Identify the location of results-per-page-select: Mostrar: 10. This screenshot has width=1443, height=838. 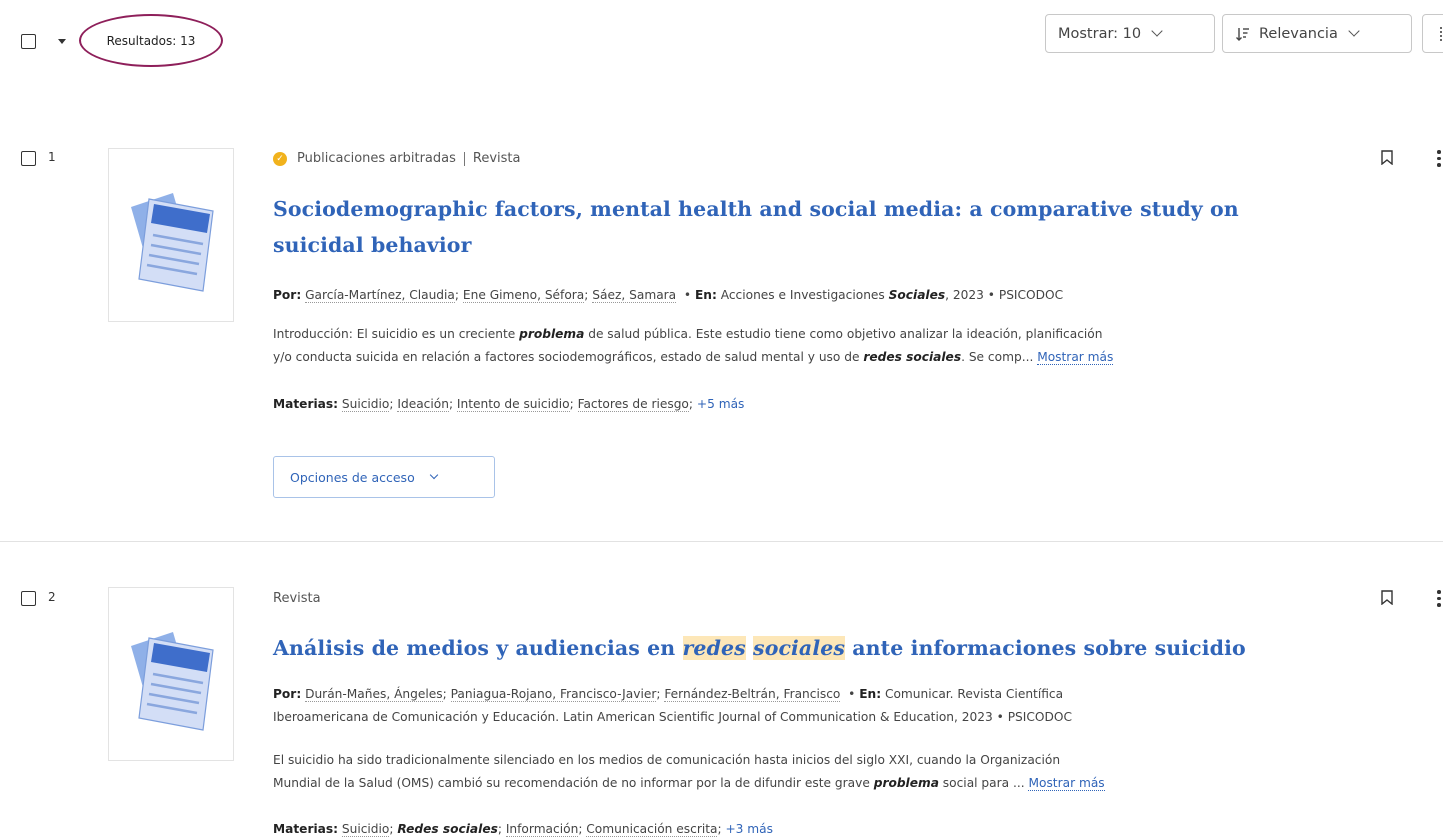
(1130, 33).